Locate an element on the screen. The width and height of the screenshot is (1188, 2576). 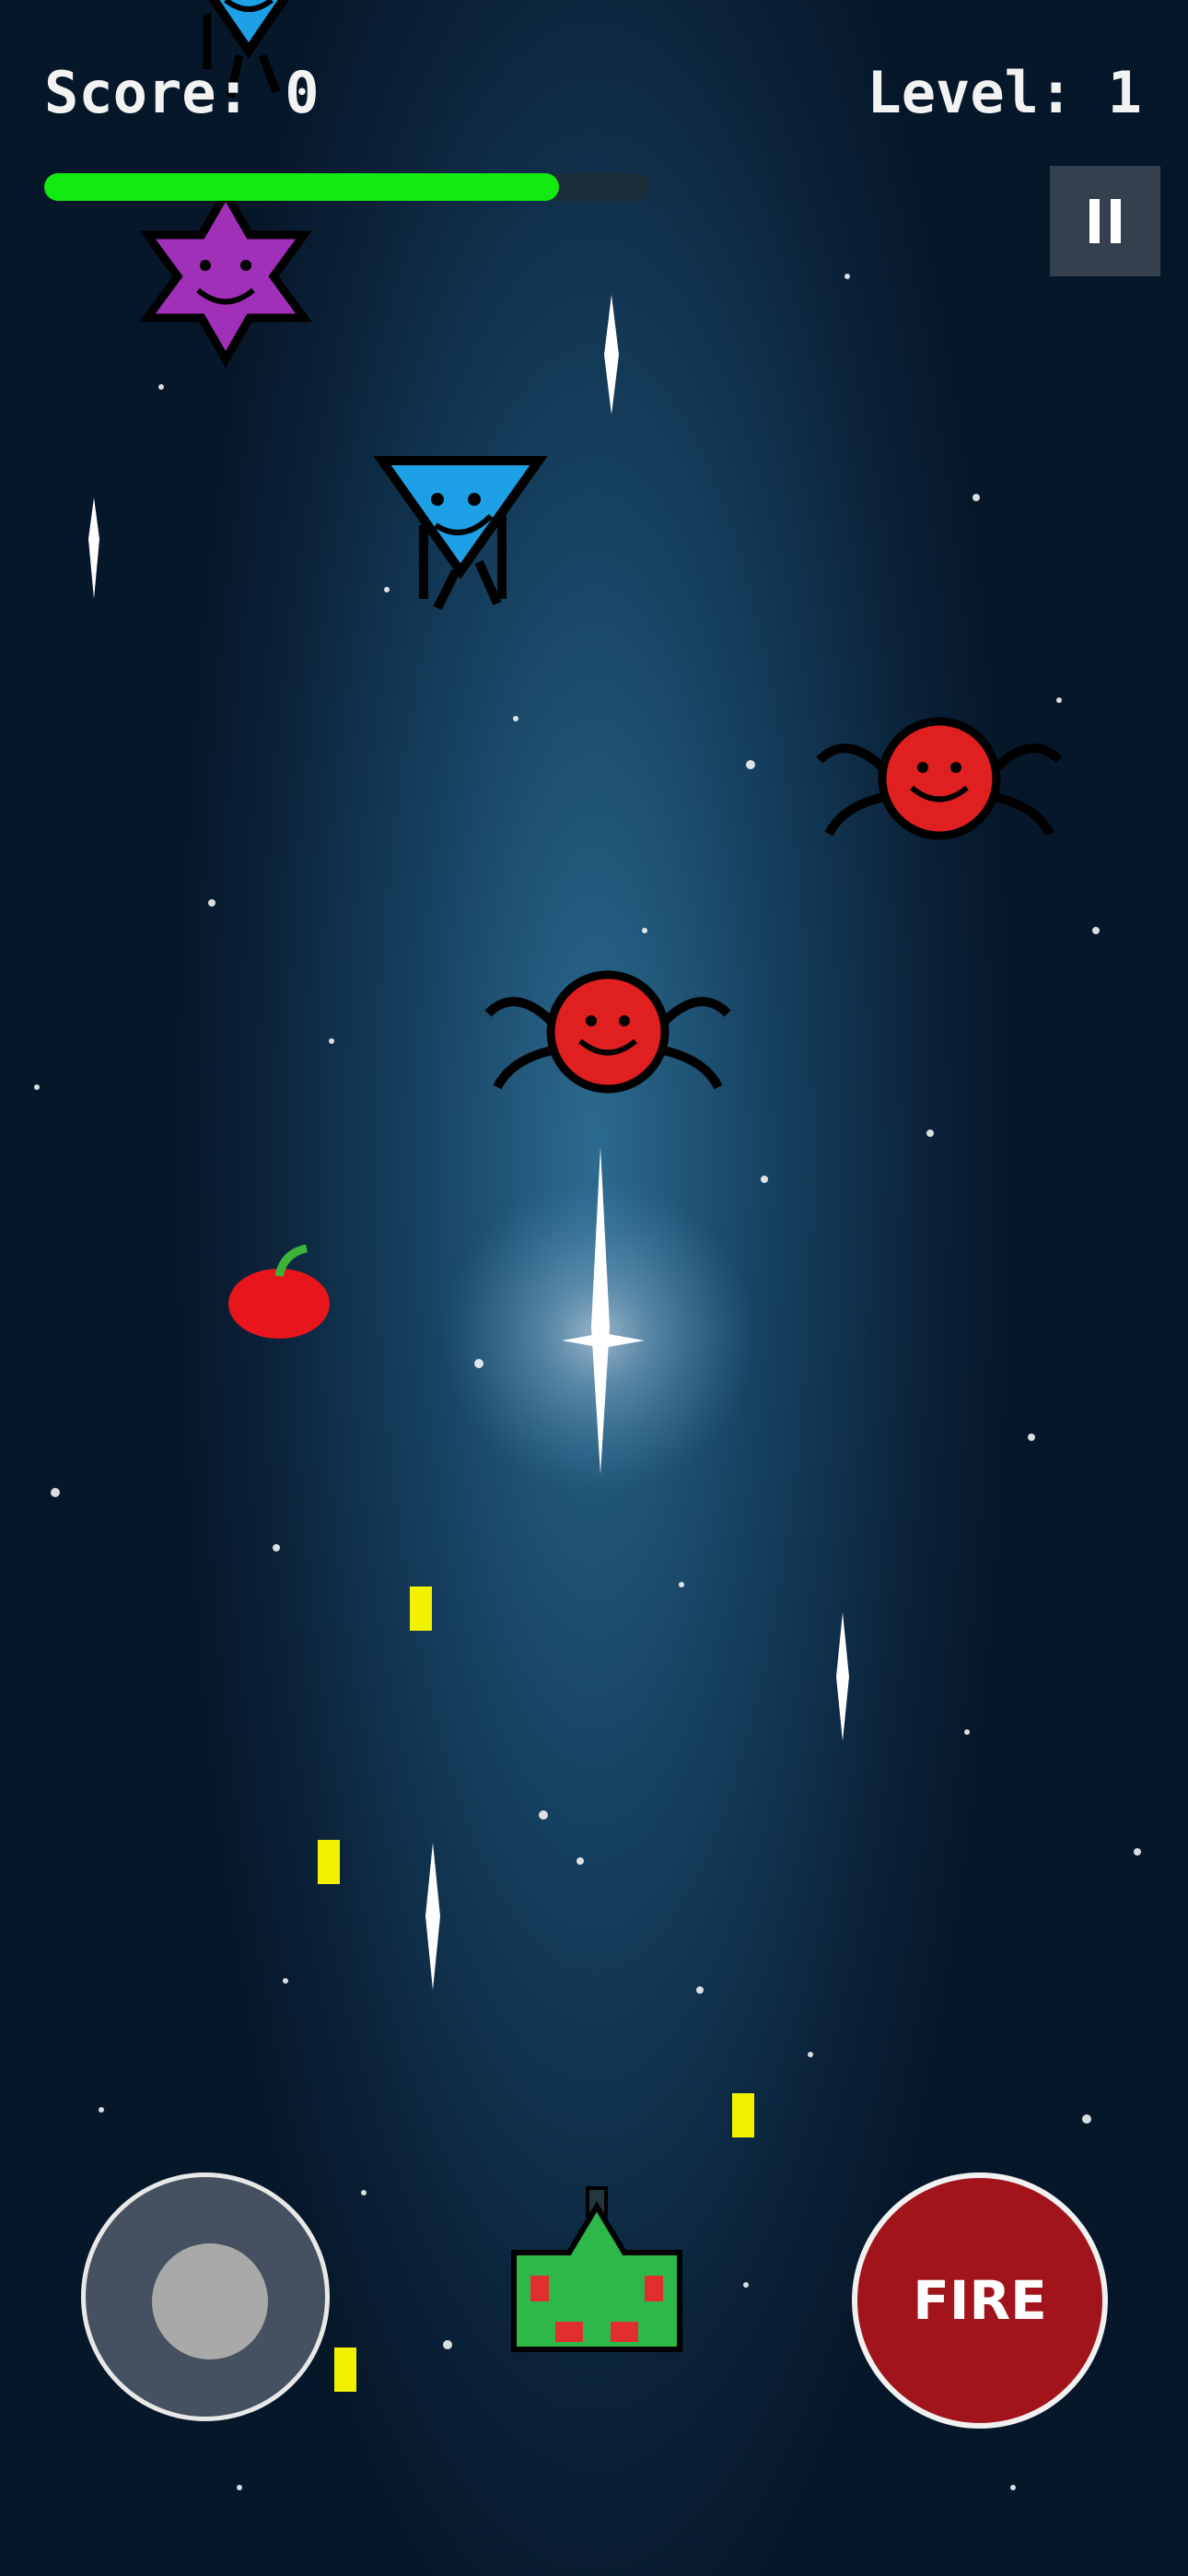
red-cherry-powerup is located at coordinates (279, 1291).